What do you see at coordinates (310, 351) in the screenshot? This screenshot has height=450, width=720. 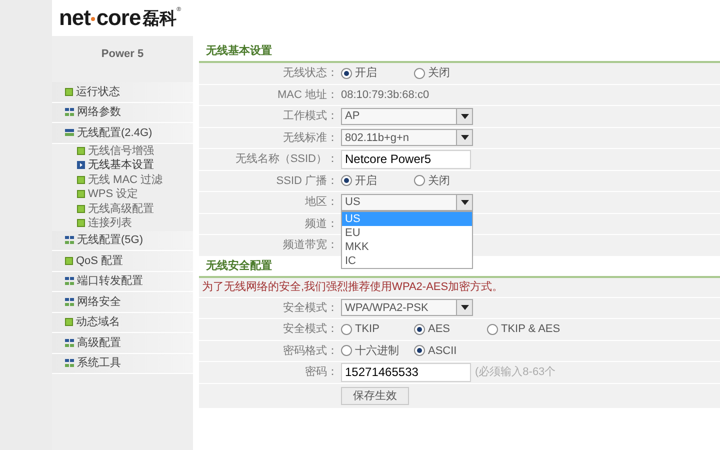 I see `field-label: 密码格式：` at bounding box center [310, 351].